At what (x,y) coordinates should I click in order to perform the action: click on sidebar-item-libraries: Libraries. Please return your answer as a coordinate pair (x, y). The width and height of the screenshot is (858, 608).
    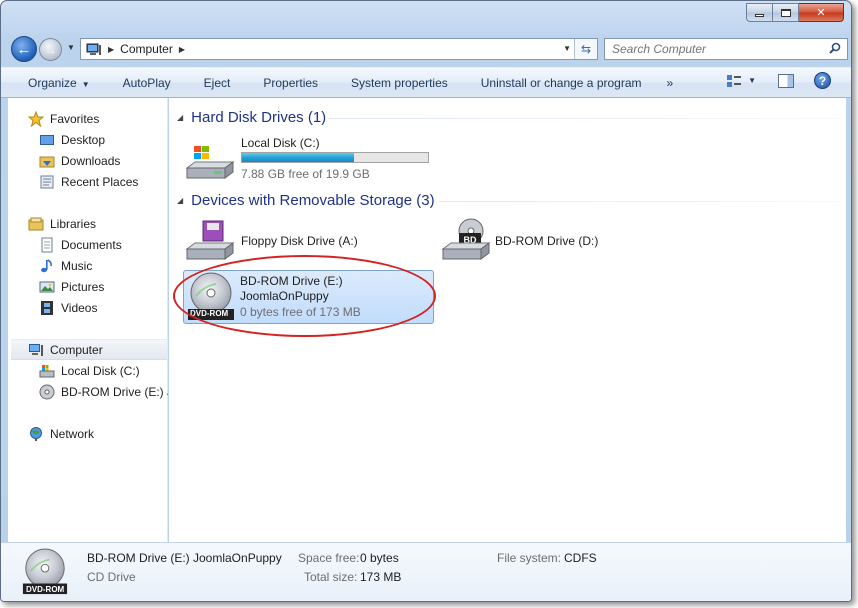
    Looking at the image, I should click on (62, 223).